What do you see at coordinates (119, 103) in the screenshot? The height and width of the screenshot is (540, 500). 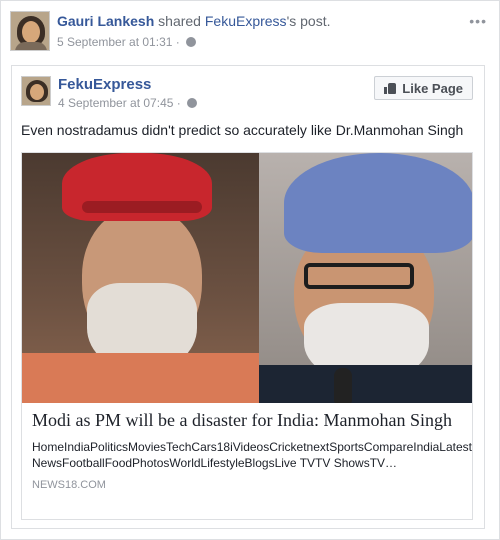 I see `inner-post-timestamp: 4 September at 07:45 ·` at bounding box center [119, 103].